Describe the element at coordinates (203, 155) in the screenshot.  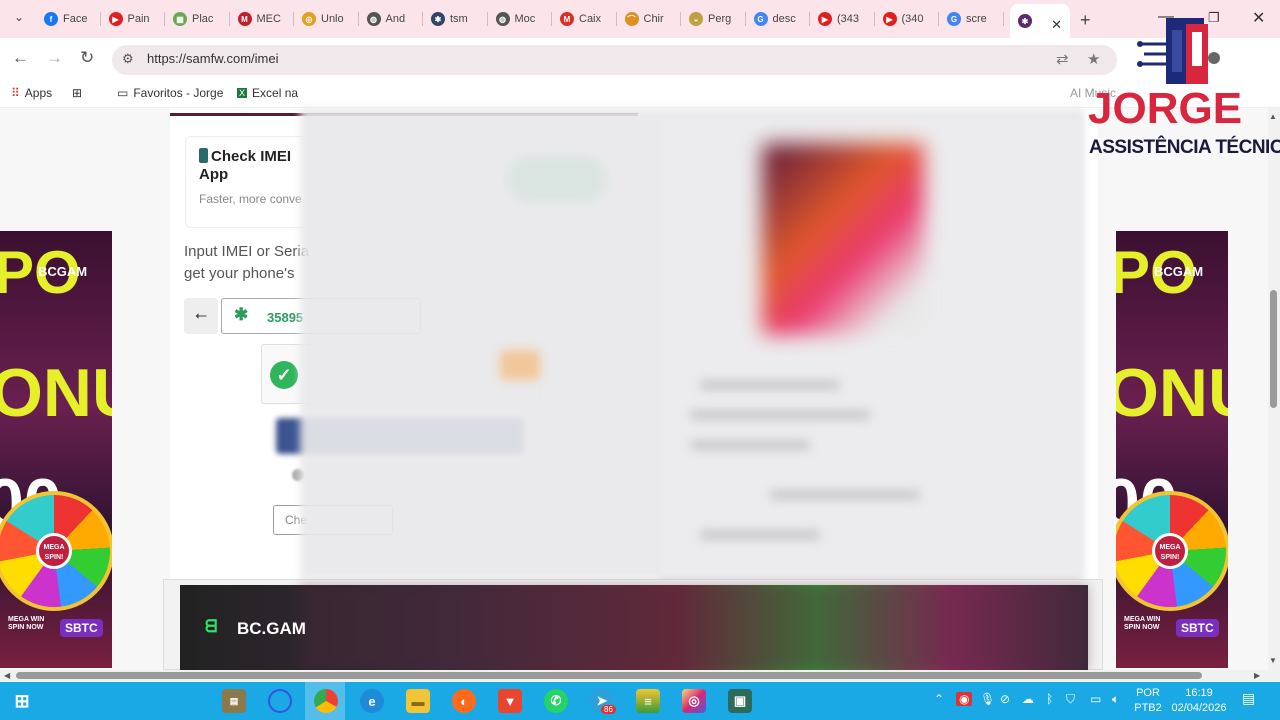
I see `phone-icon` at that location.